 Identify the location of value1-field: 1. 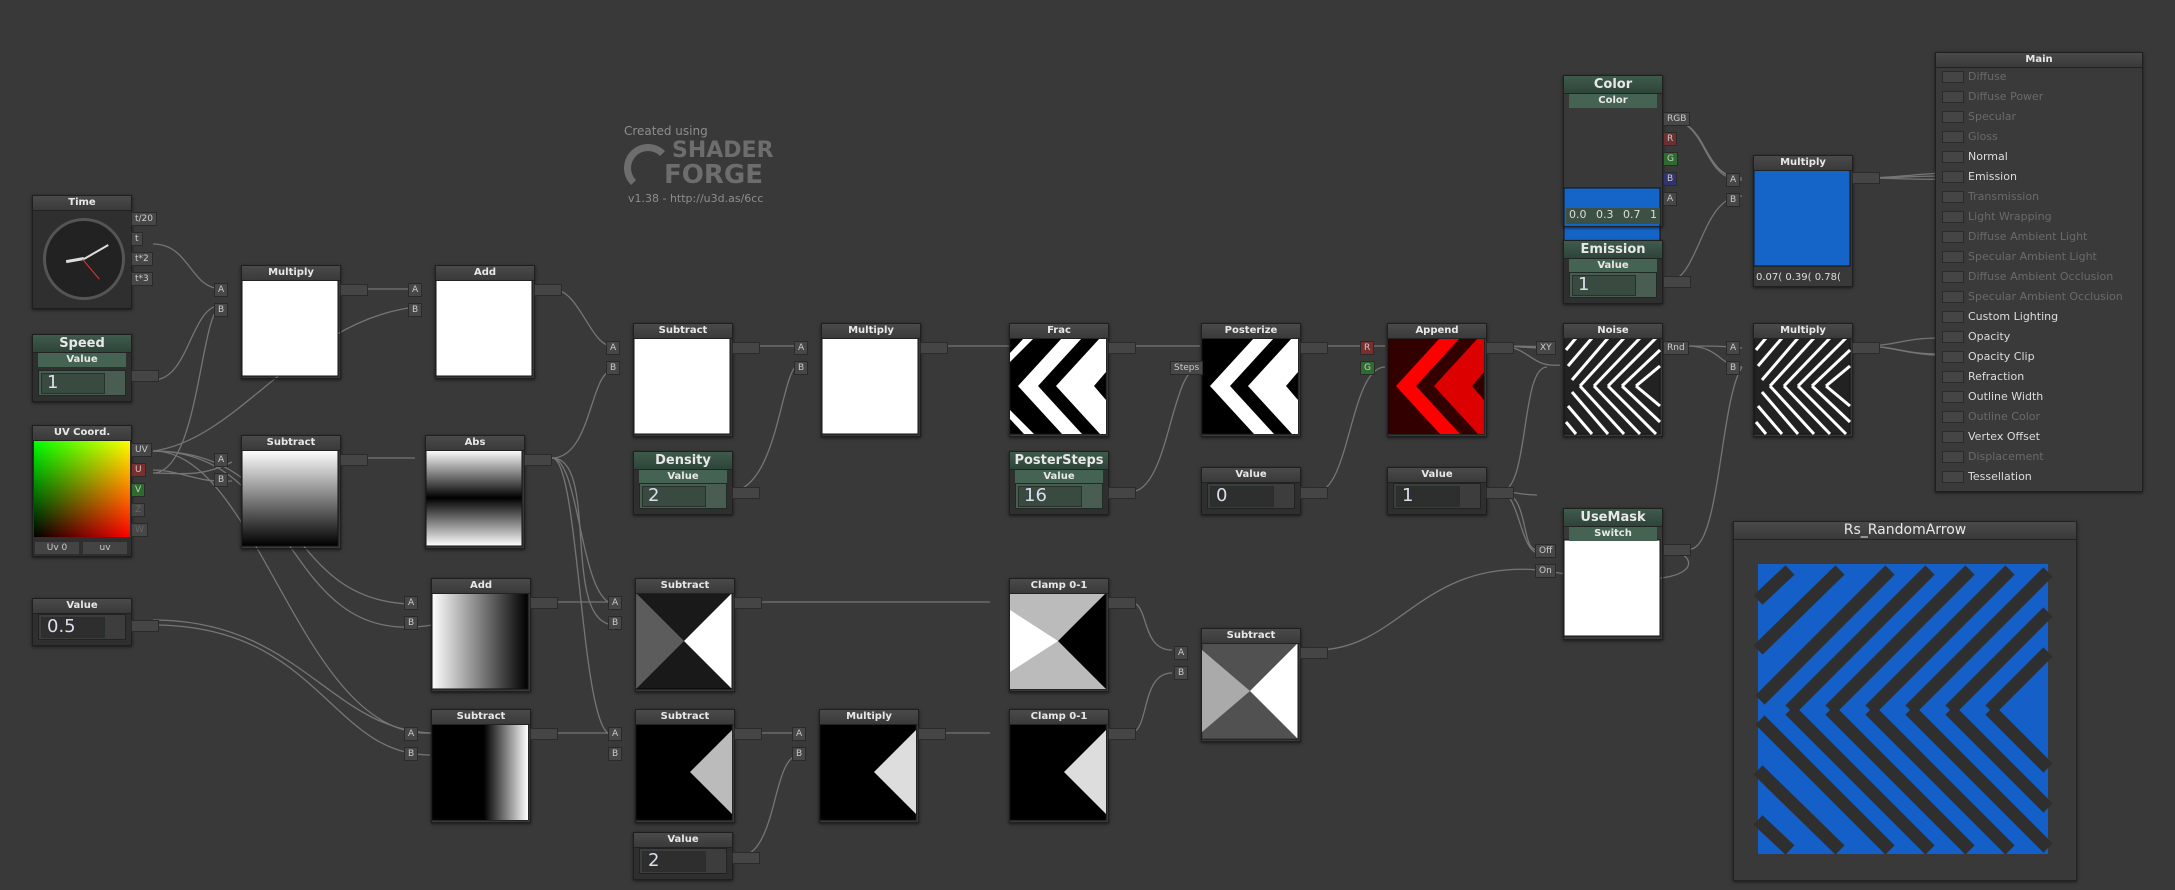
(1437, 496).